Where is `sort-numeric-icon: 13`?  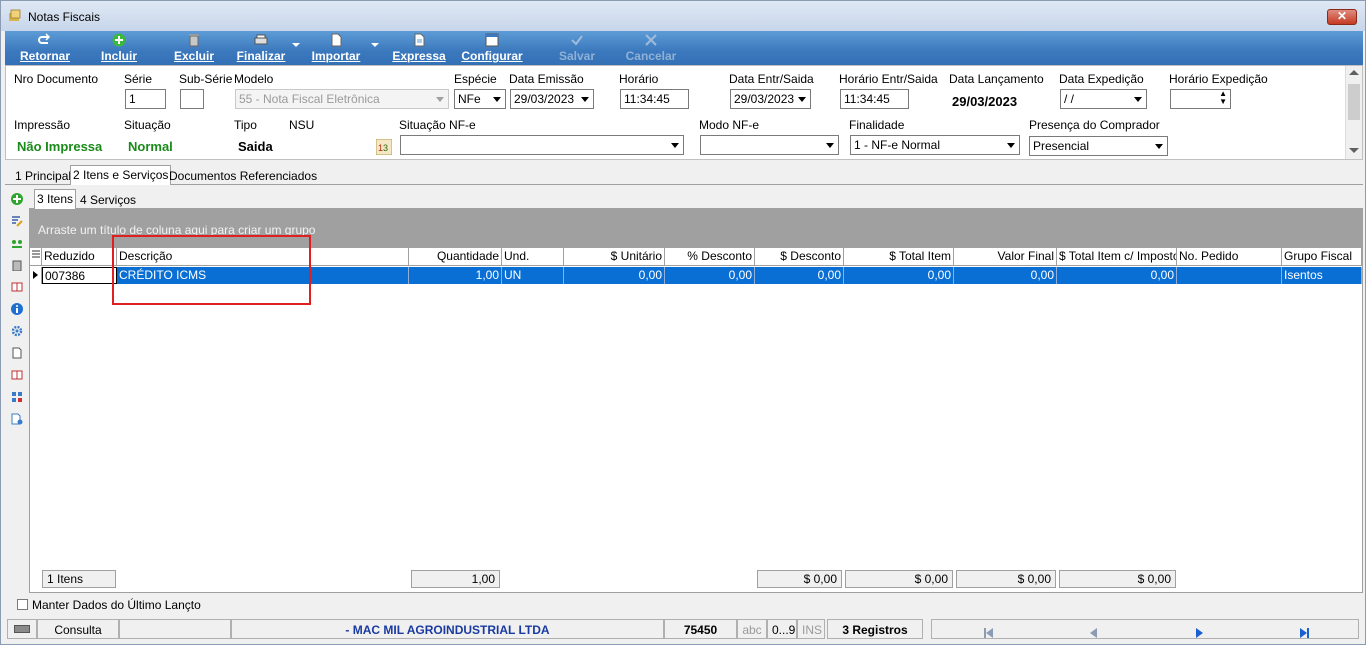
sort-numeric-icon: 13 is located at coordinates (384, 147).